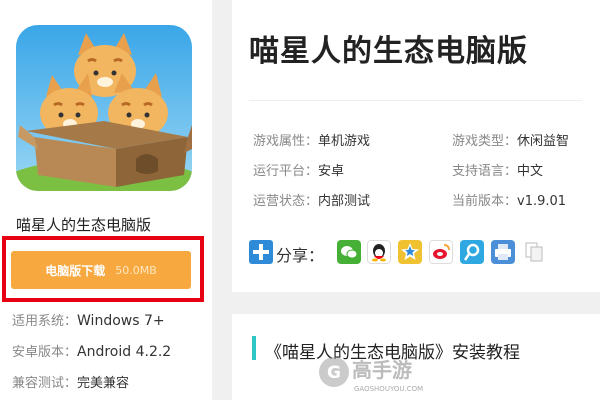 This screenshot has height=400, width=600. I want to click on info-type: 游戏类型：休闲益智, so click(510, 139).